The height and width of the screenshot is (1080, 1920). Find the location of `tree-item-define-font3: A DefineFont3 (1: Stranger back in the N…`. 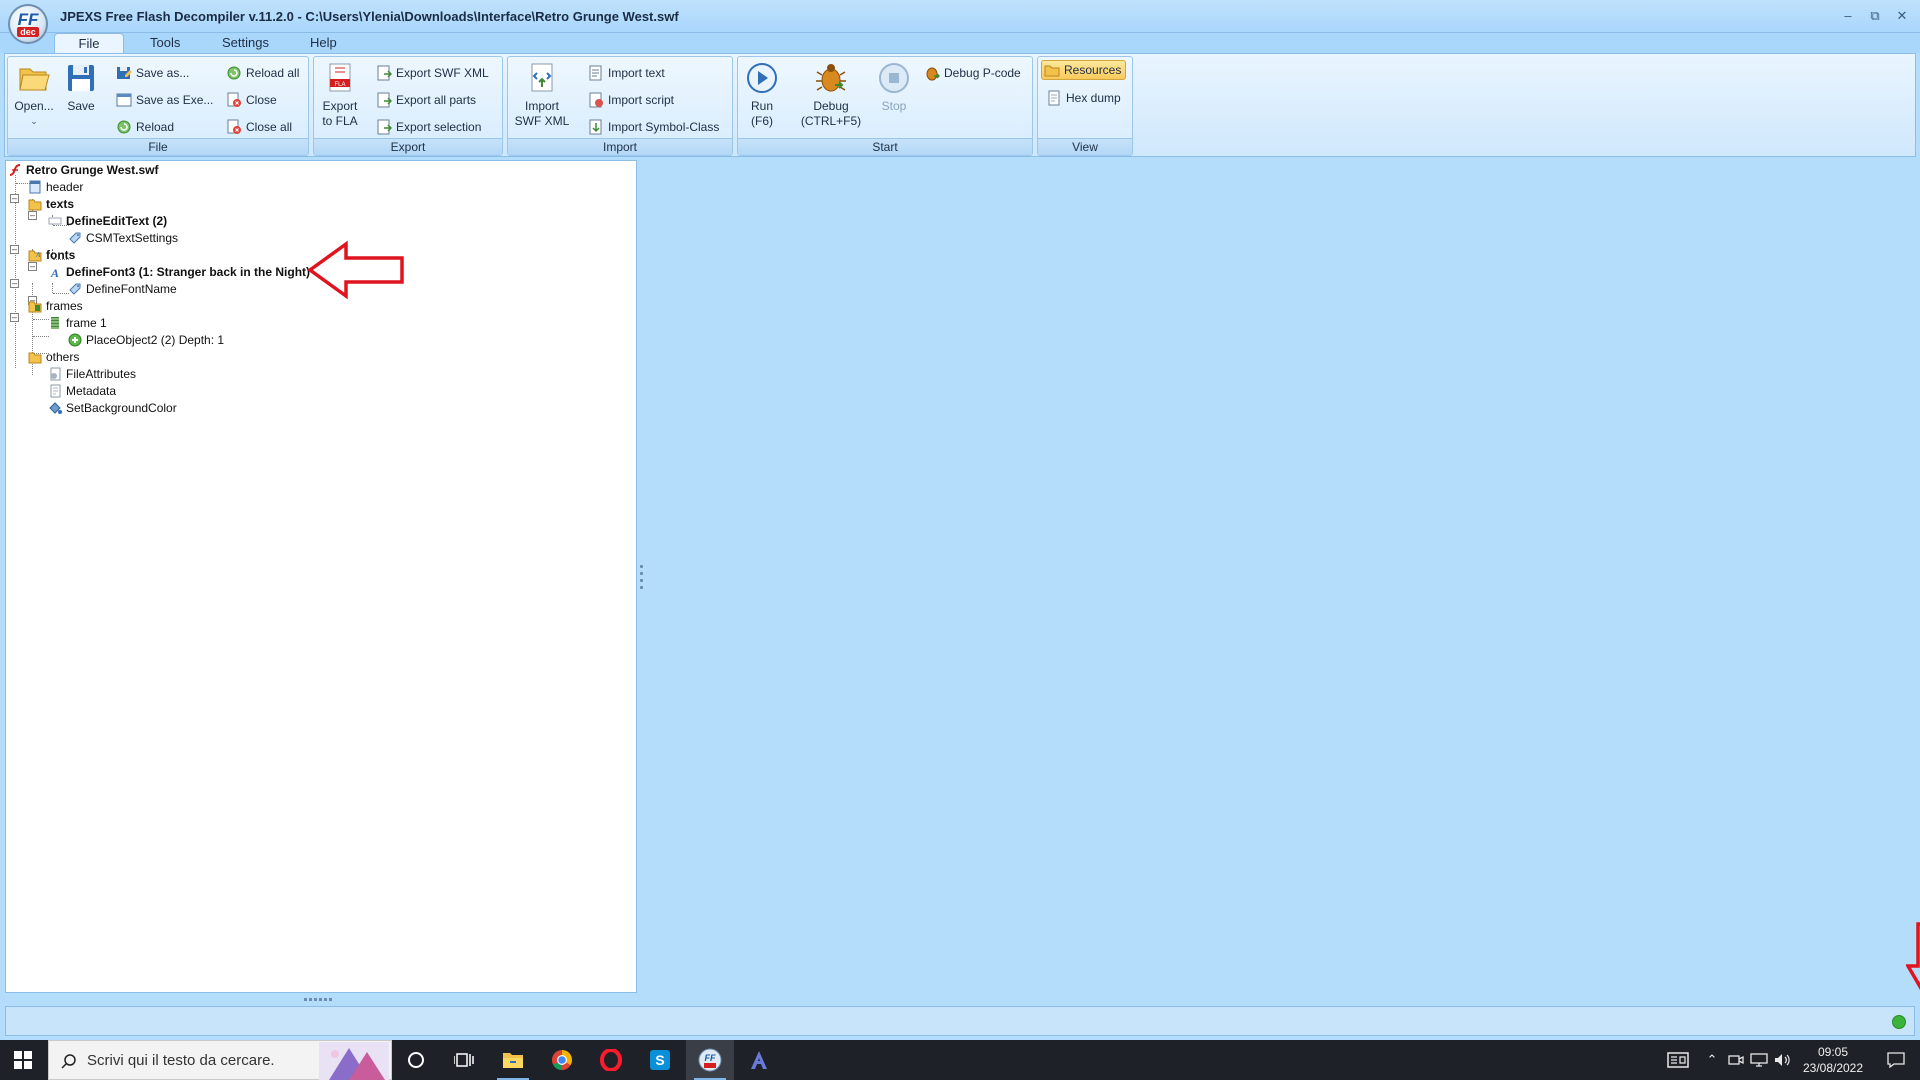

tree-item-define-font3: A DefineFont3 (1: Stranger back in the N… is located at coordinates (179, 271).